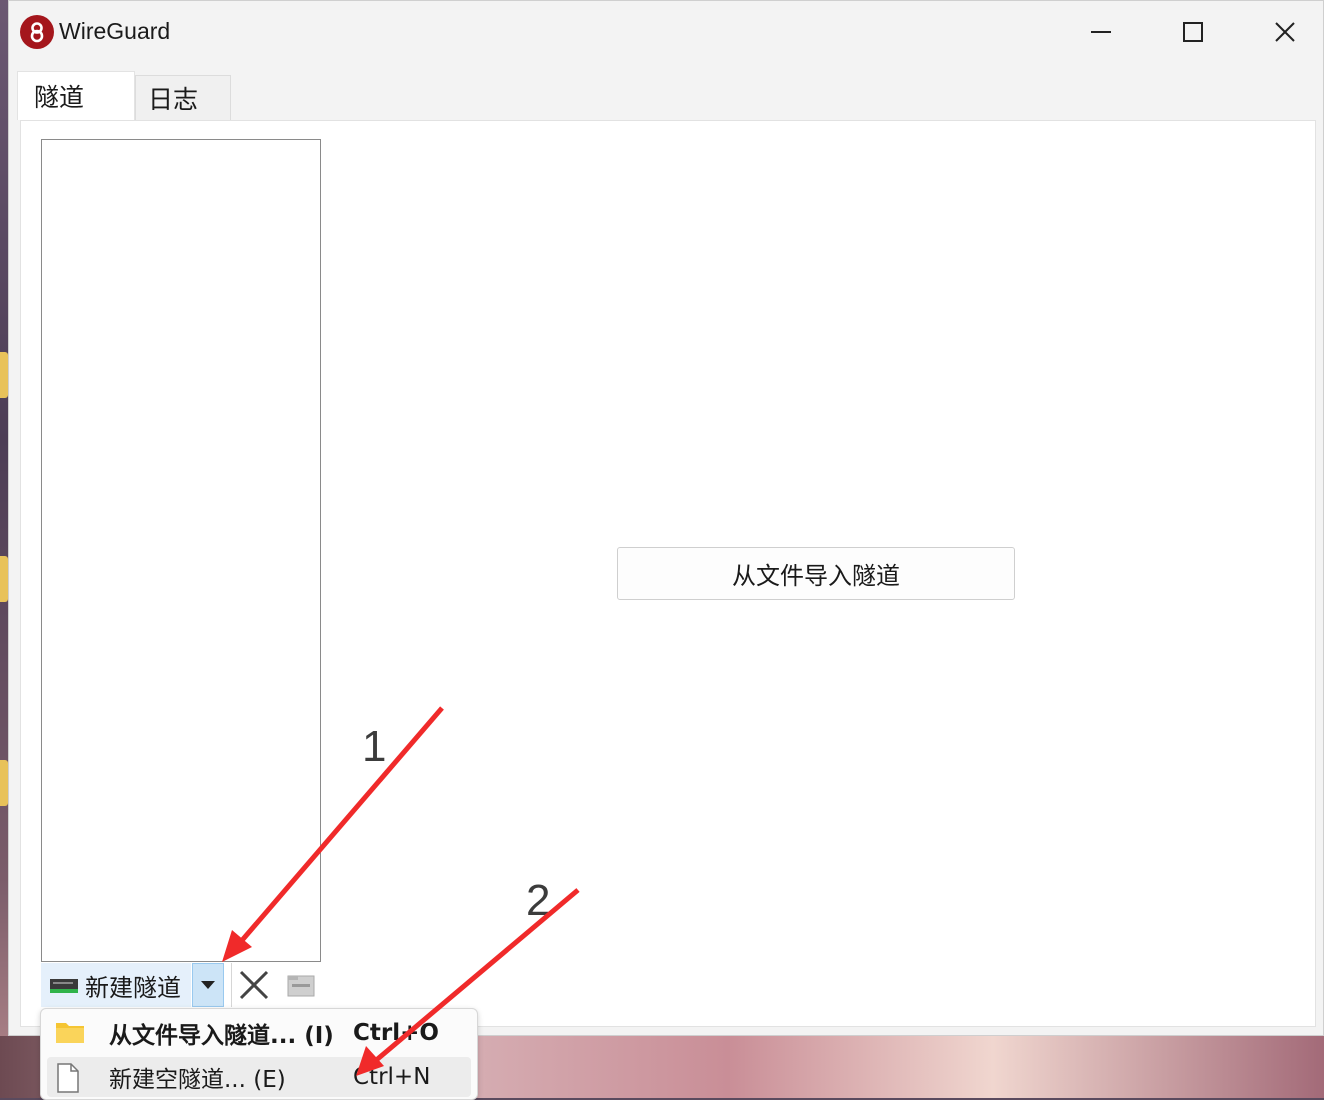  I want to click on menu-item-label: 从文件导入隧道... (I), so click(221, 1036).